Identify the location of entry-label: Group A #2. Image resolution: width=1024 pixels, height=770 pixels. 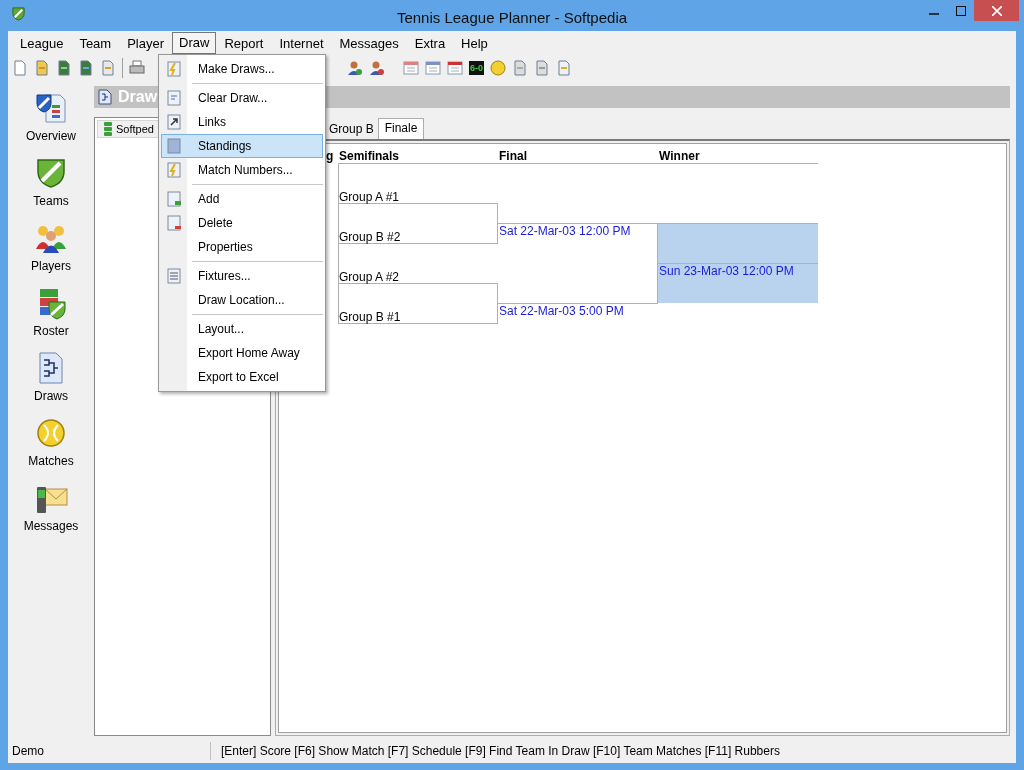
(369, 277).